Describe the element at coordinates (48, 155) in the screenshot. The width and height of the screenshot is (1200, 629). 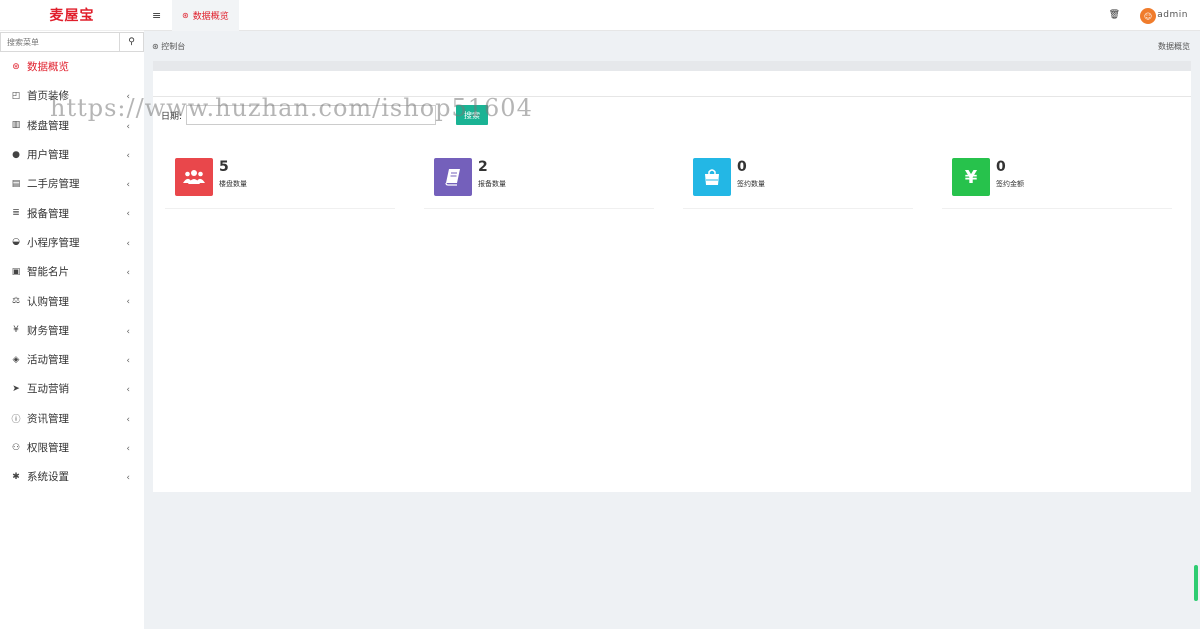
I see `sidebar-item-label: 用户管理` at that location.